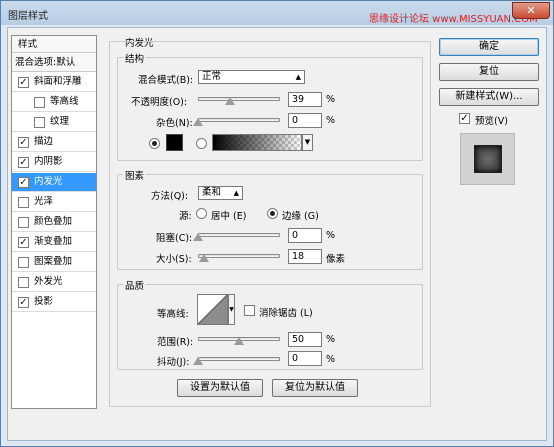 The image size is (554, 447). What do you see at coordinates (135, 175) in the screenshot?
I see `elements-title: 图素` at bounding box center [135, 175].